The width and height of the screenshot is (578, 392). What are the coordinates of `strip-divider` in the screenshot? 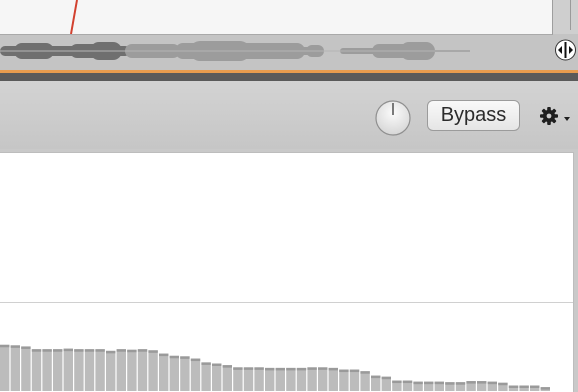 It's located at (570, 15).